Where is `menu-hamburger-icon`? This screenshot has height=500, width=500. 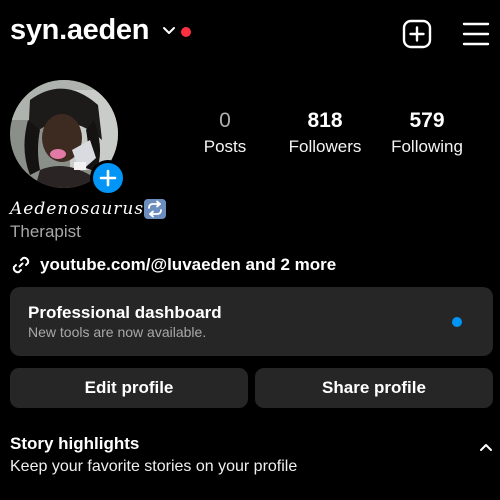 menu-hamburger-icon is located at coordinates (476, 34).